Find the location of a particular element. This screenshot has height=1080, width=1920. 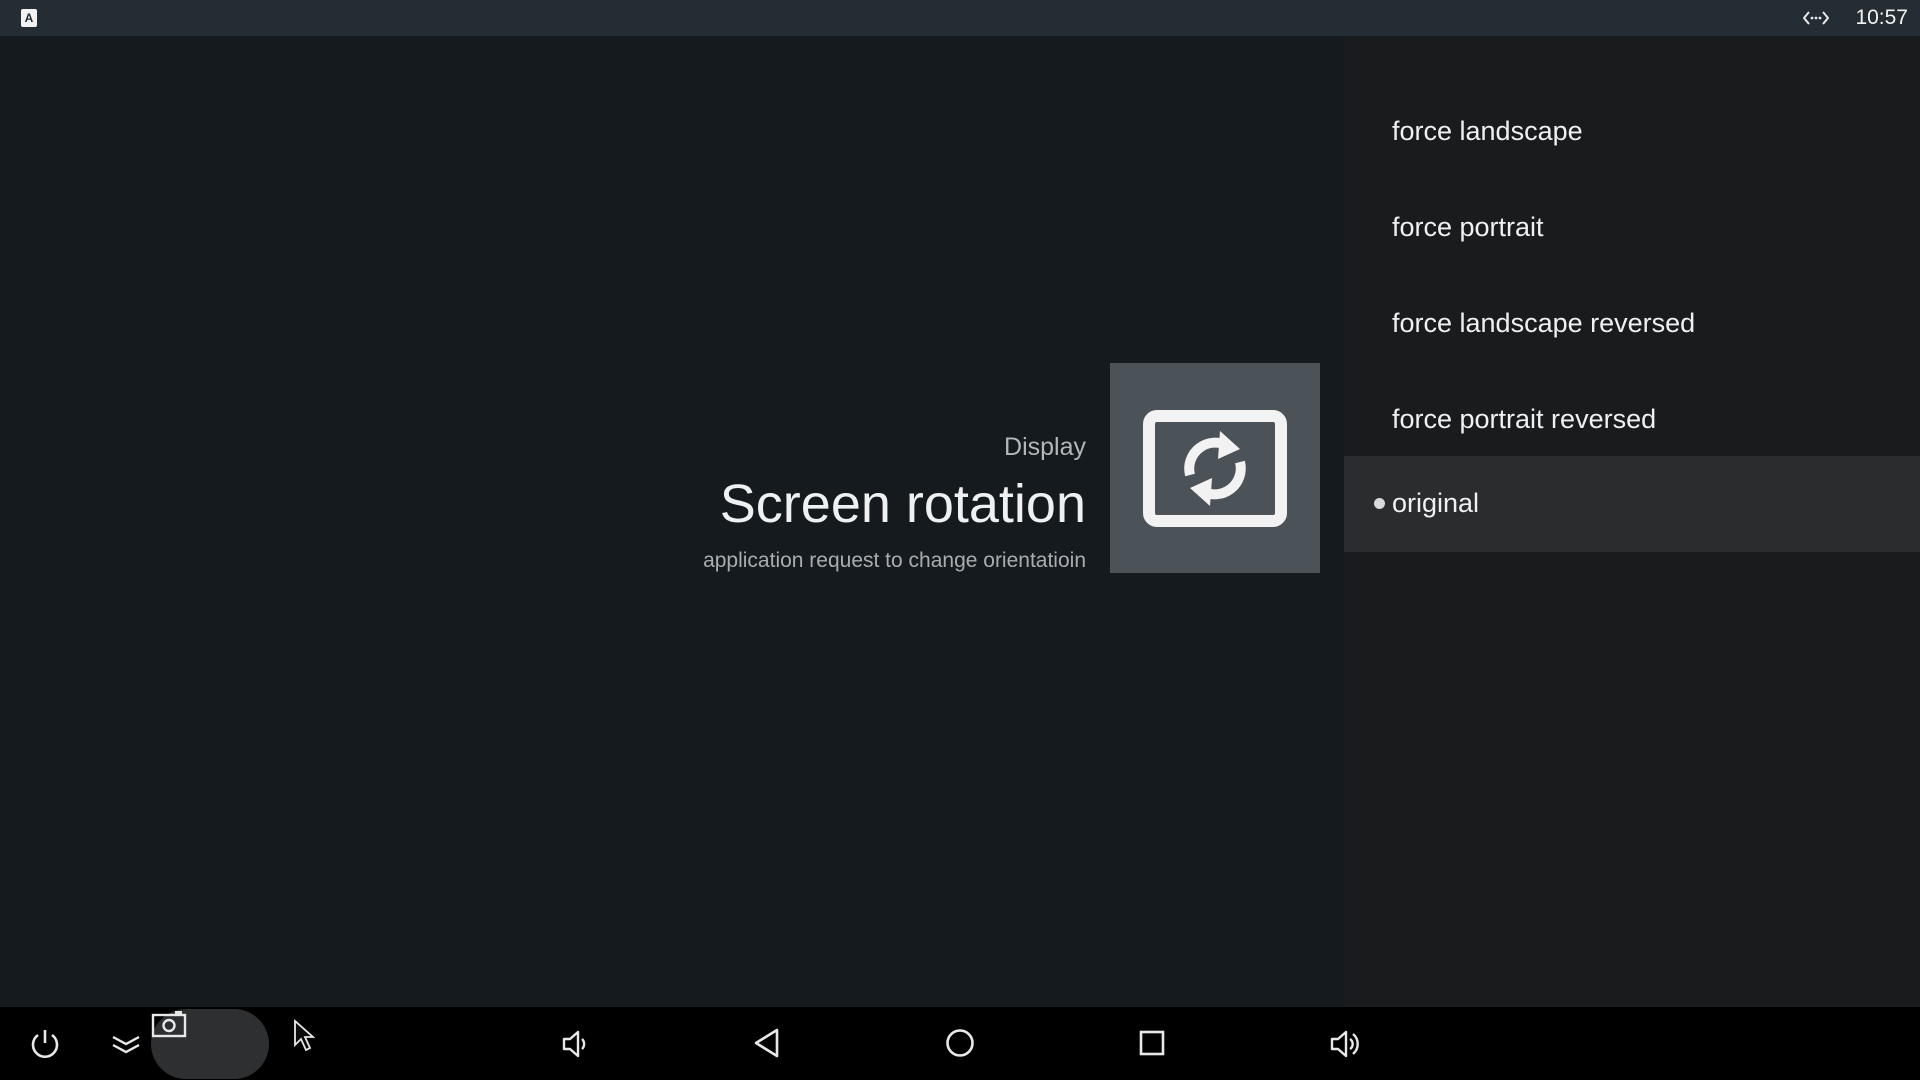

volume-down-icon is located at coordinates (574, 1044).